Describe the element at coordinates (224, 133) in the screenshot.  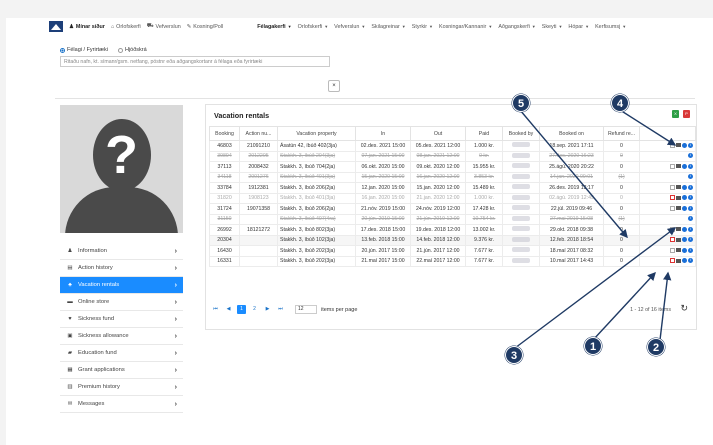
I see `column-header-0: Booking` at that location.